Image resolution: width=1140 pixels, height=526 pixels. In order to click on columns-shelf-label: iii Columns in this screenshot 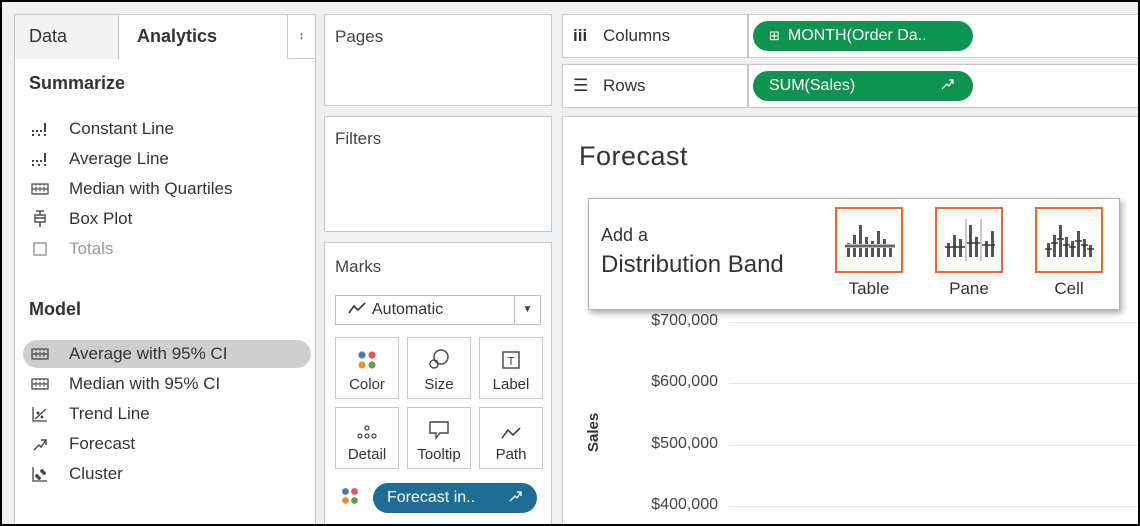, I will do `click(655, 36)`.